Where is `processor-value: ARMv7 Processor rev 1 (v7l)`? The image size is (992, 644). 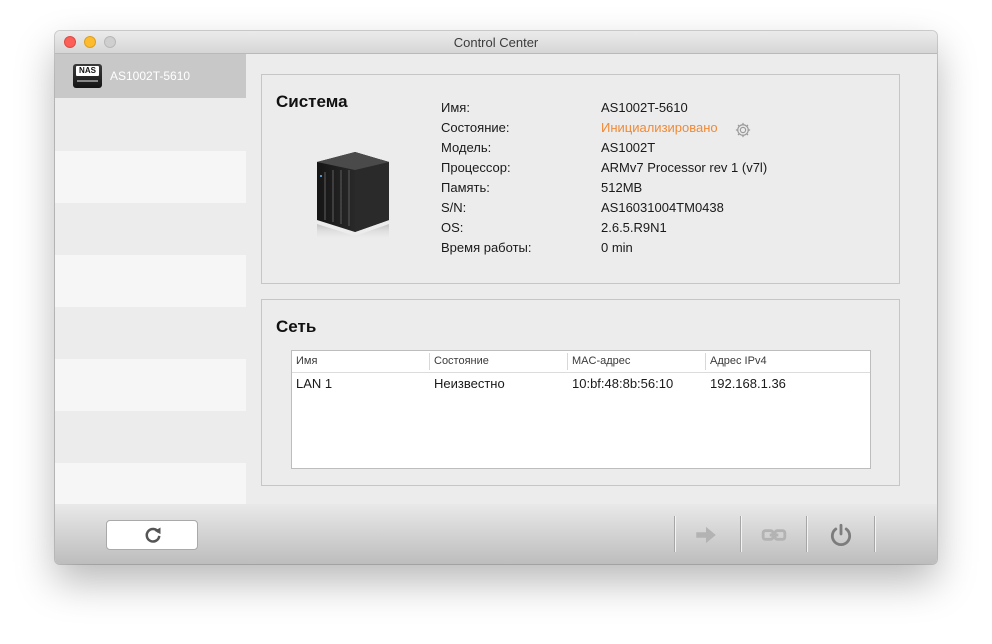
processor-value: ARMv7 Processor rev 1 (v7l) is located at coordinates (684, 167).